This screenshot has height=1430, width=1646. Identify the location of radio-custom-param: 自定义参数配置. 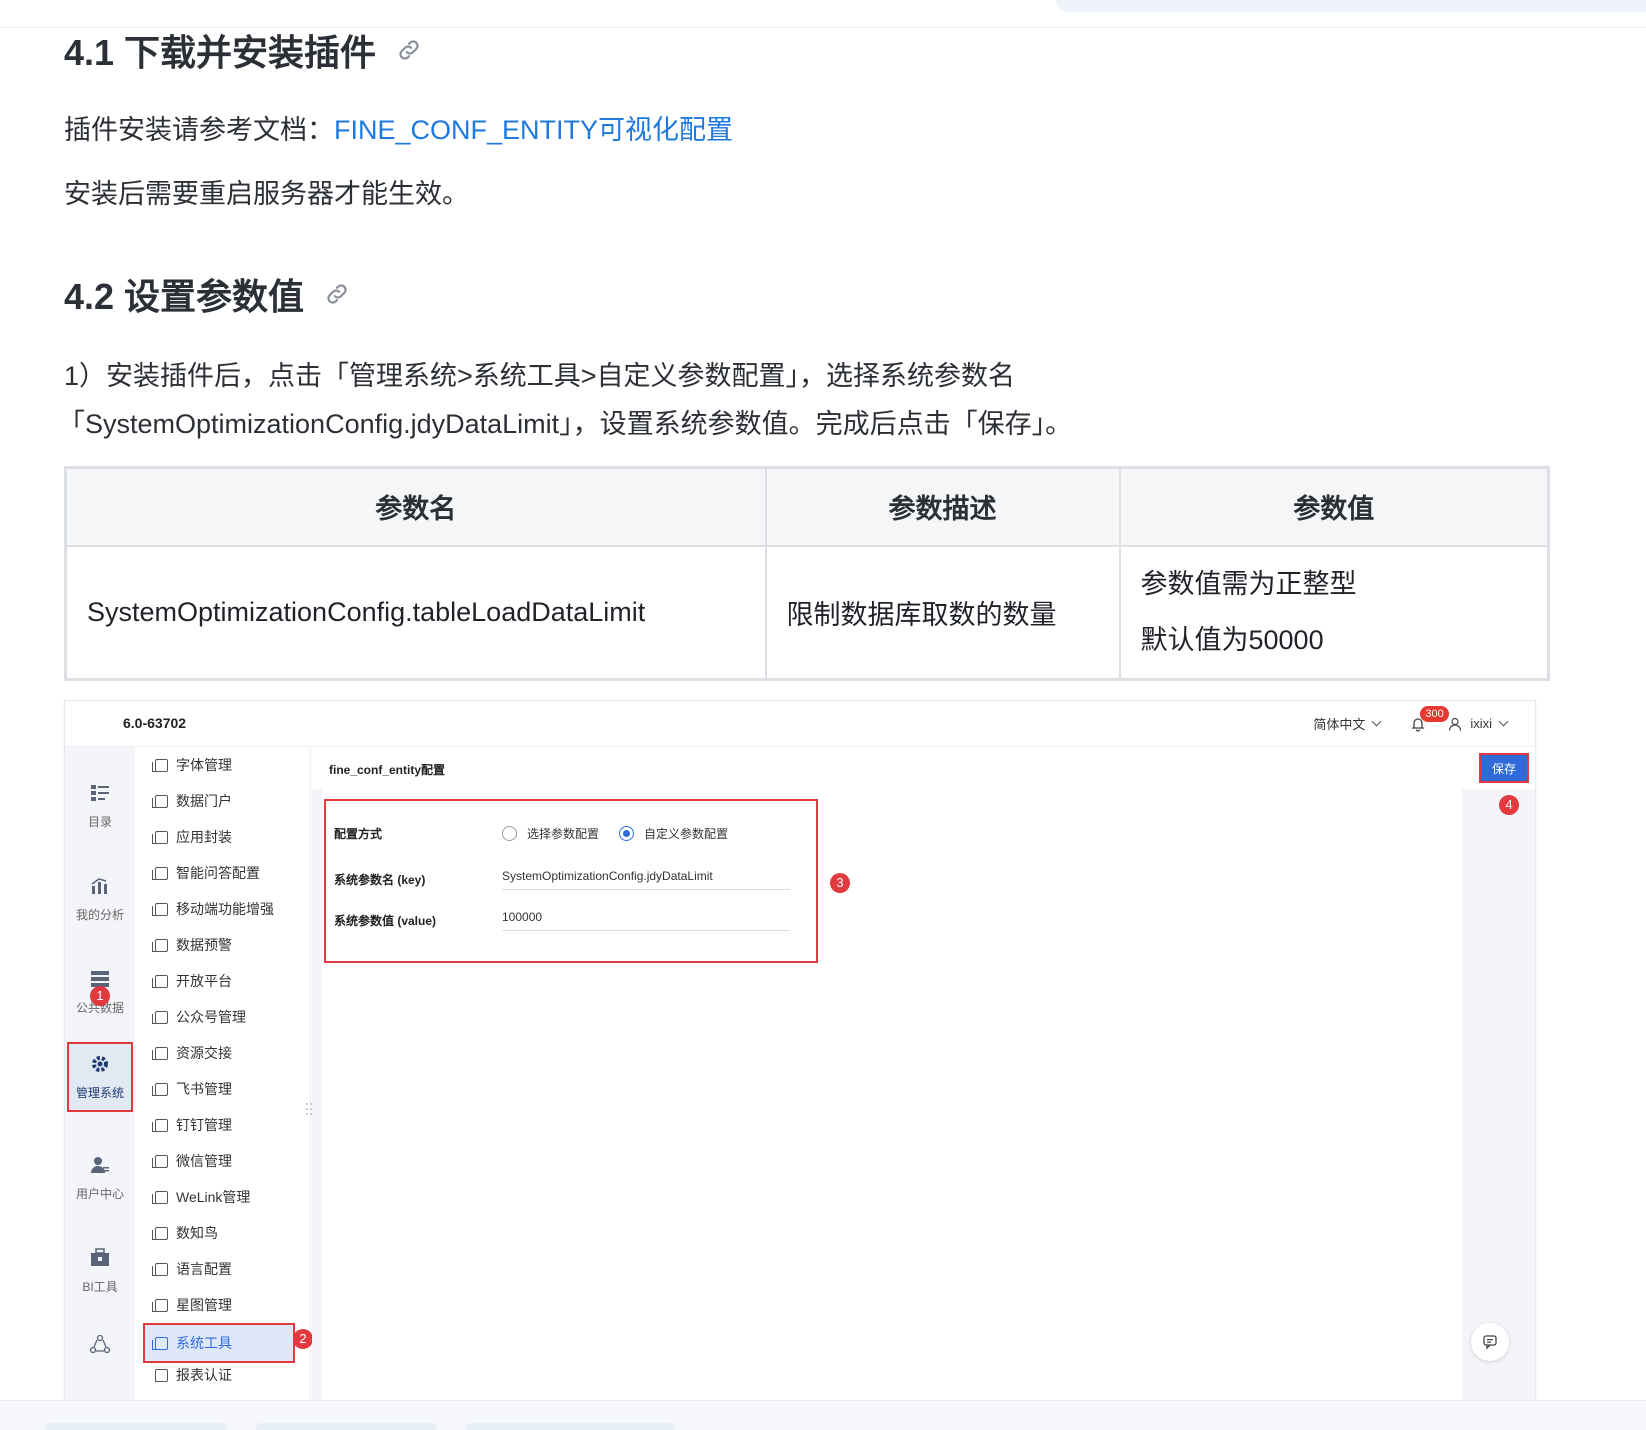
(673, 833).